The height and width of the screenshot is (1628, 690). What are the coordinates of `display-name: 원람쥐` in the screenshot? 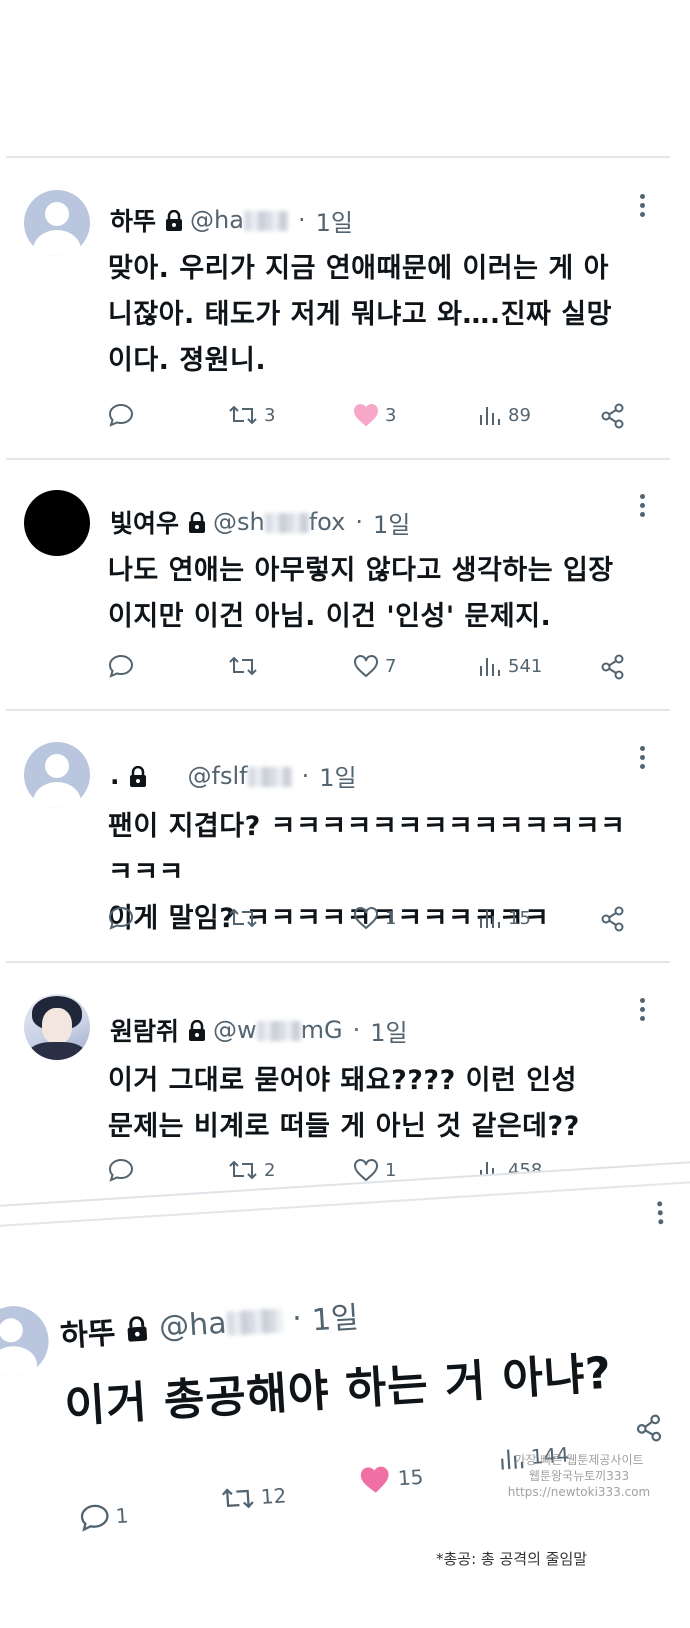 It's located at (144, 1030).